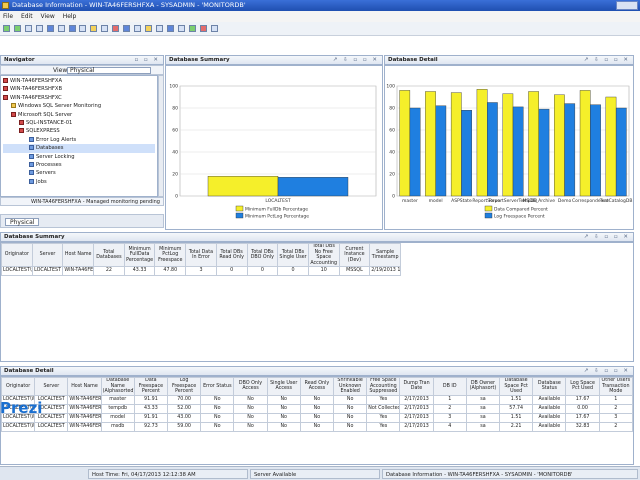 The height and width of the screenshot is (480, 640). What do you see at coordinates (250, 386) in the screenshot?
I see `column-header: DBO Only Access` at bounding box center [250, 386].